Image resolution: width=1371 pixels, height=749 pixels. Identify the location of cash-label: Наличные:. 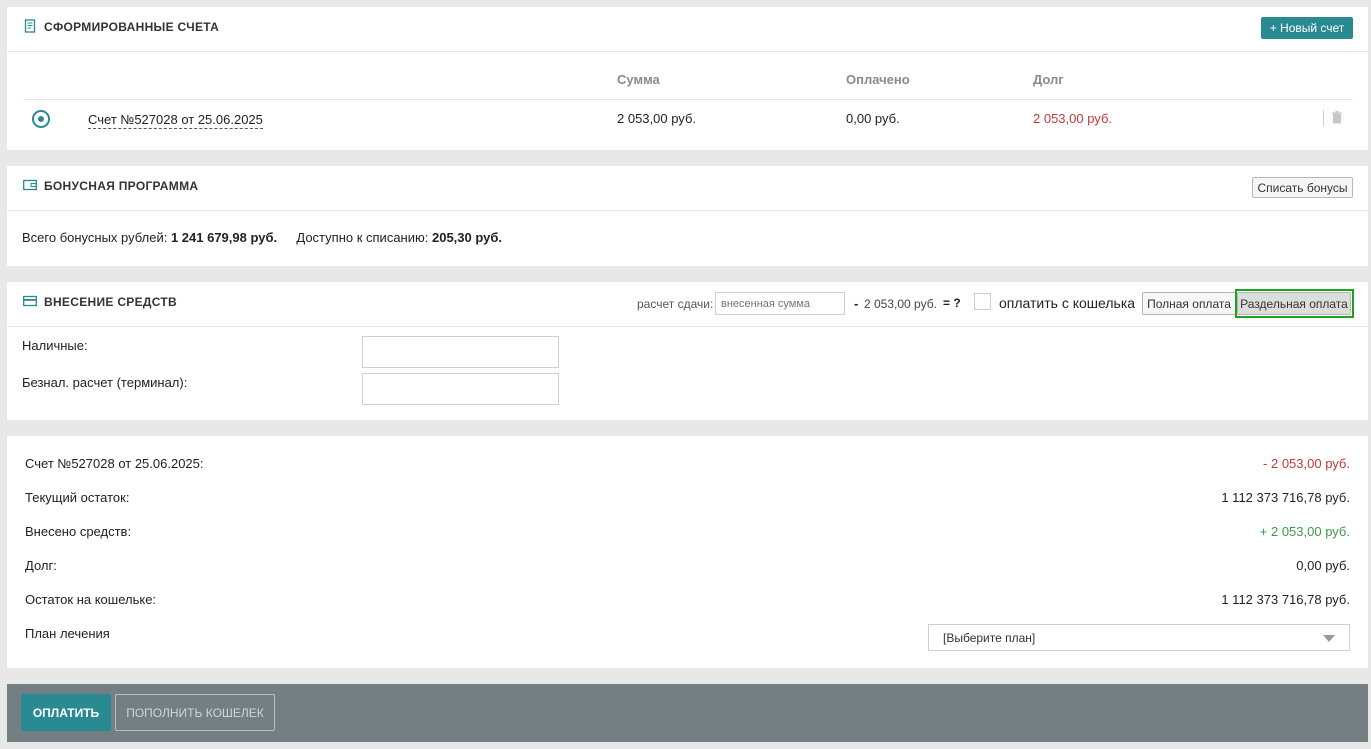
(55, 345).